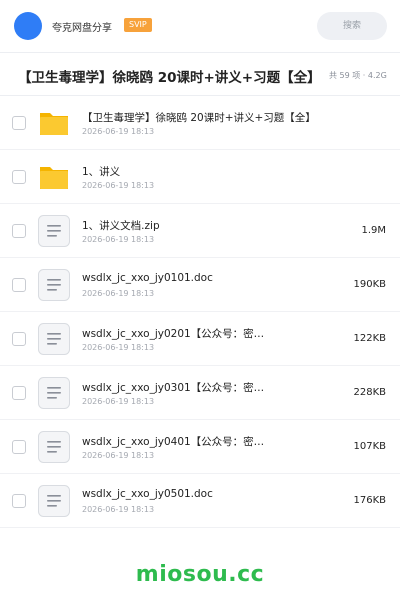  I want to click on file-size: 190KB, so click(369, 284).